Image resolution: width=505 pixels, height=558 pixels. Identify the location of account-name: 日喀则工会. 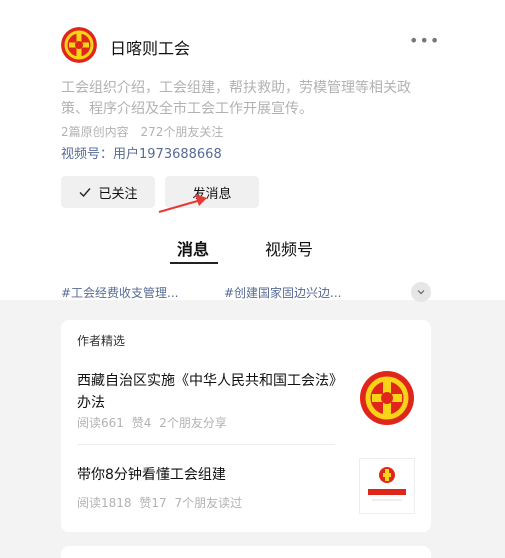
(150, 48).